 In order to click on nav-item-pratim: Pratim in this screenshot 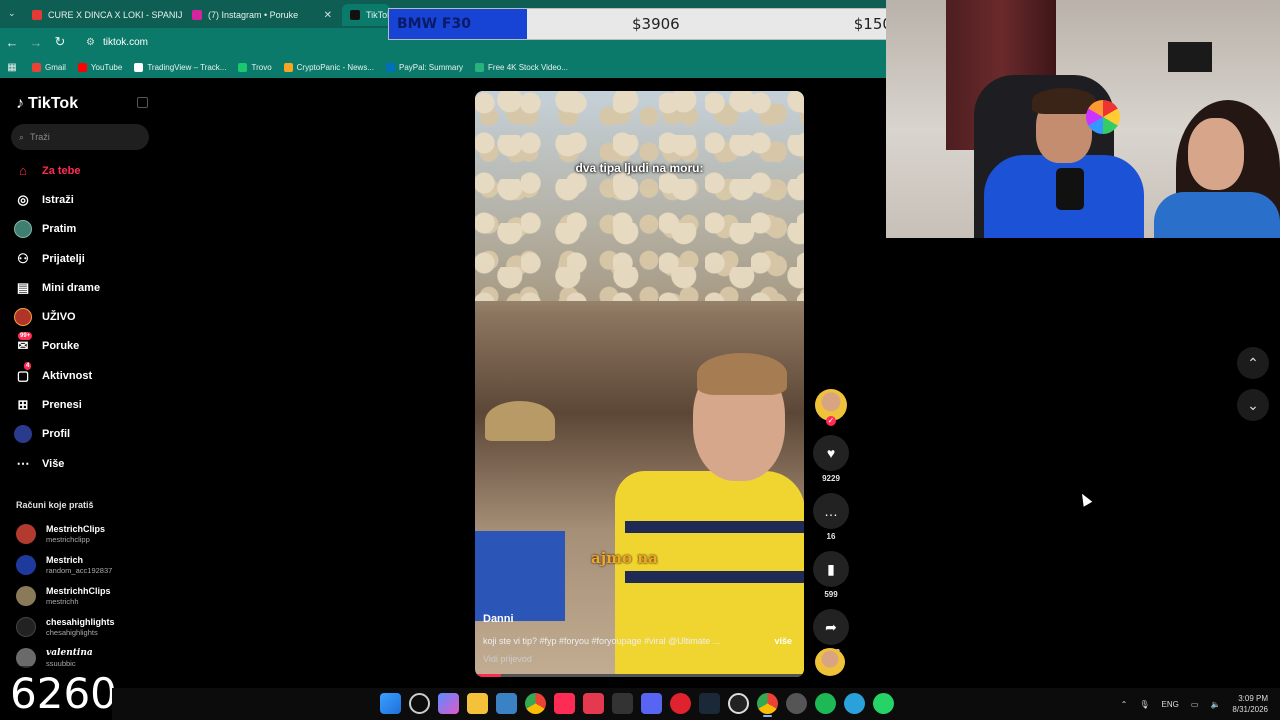, I will do `click(80, 229)`.